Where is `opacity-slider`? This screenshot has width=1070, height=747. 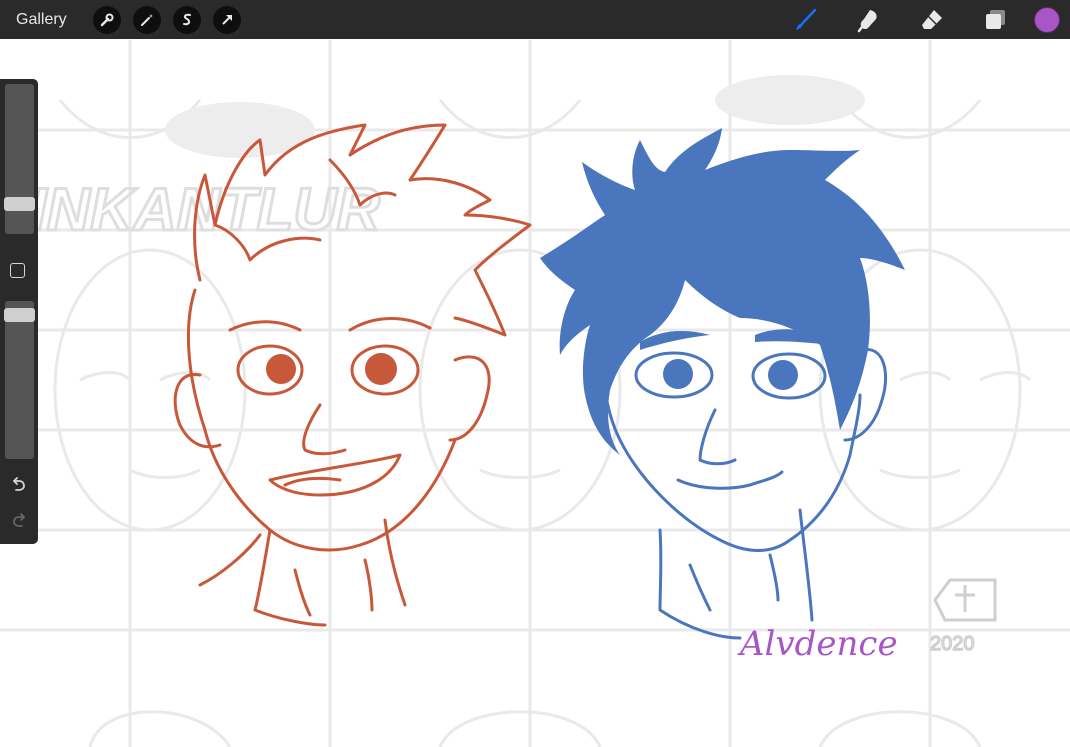
opacity-slider is located at coordinates (19, 380).